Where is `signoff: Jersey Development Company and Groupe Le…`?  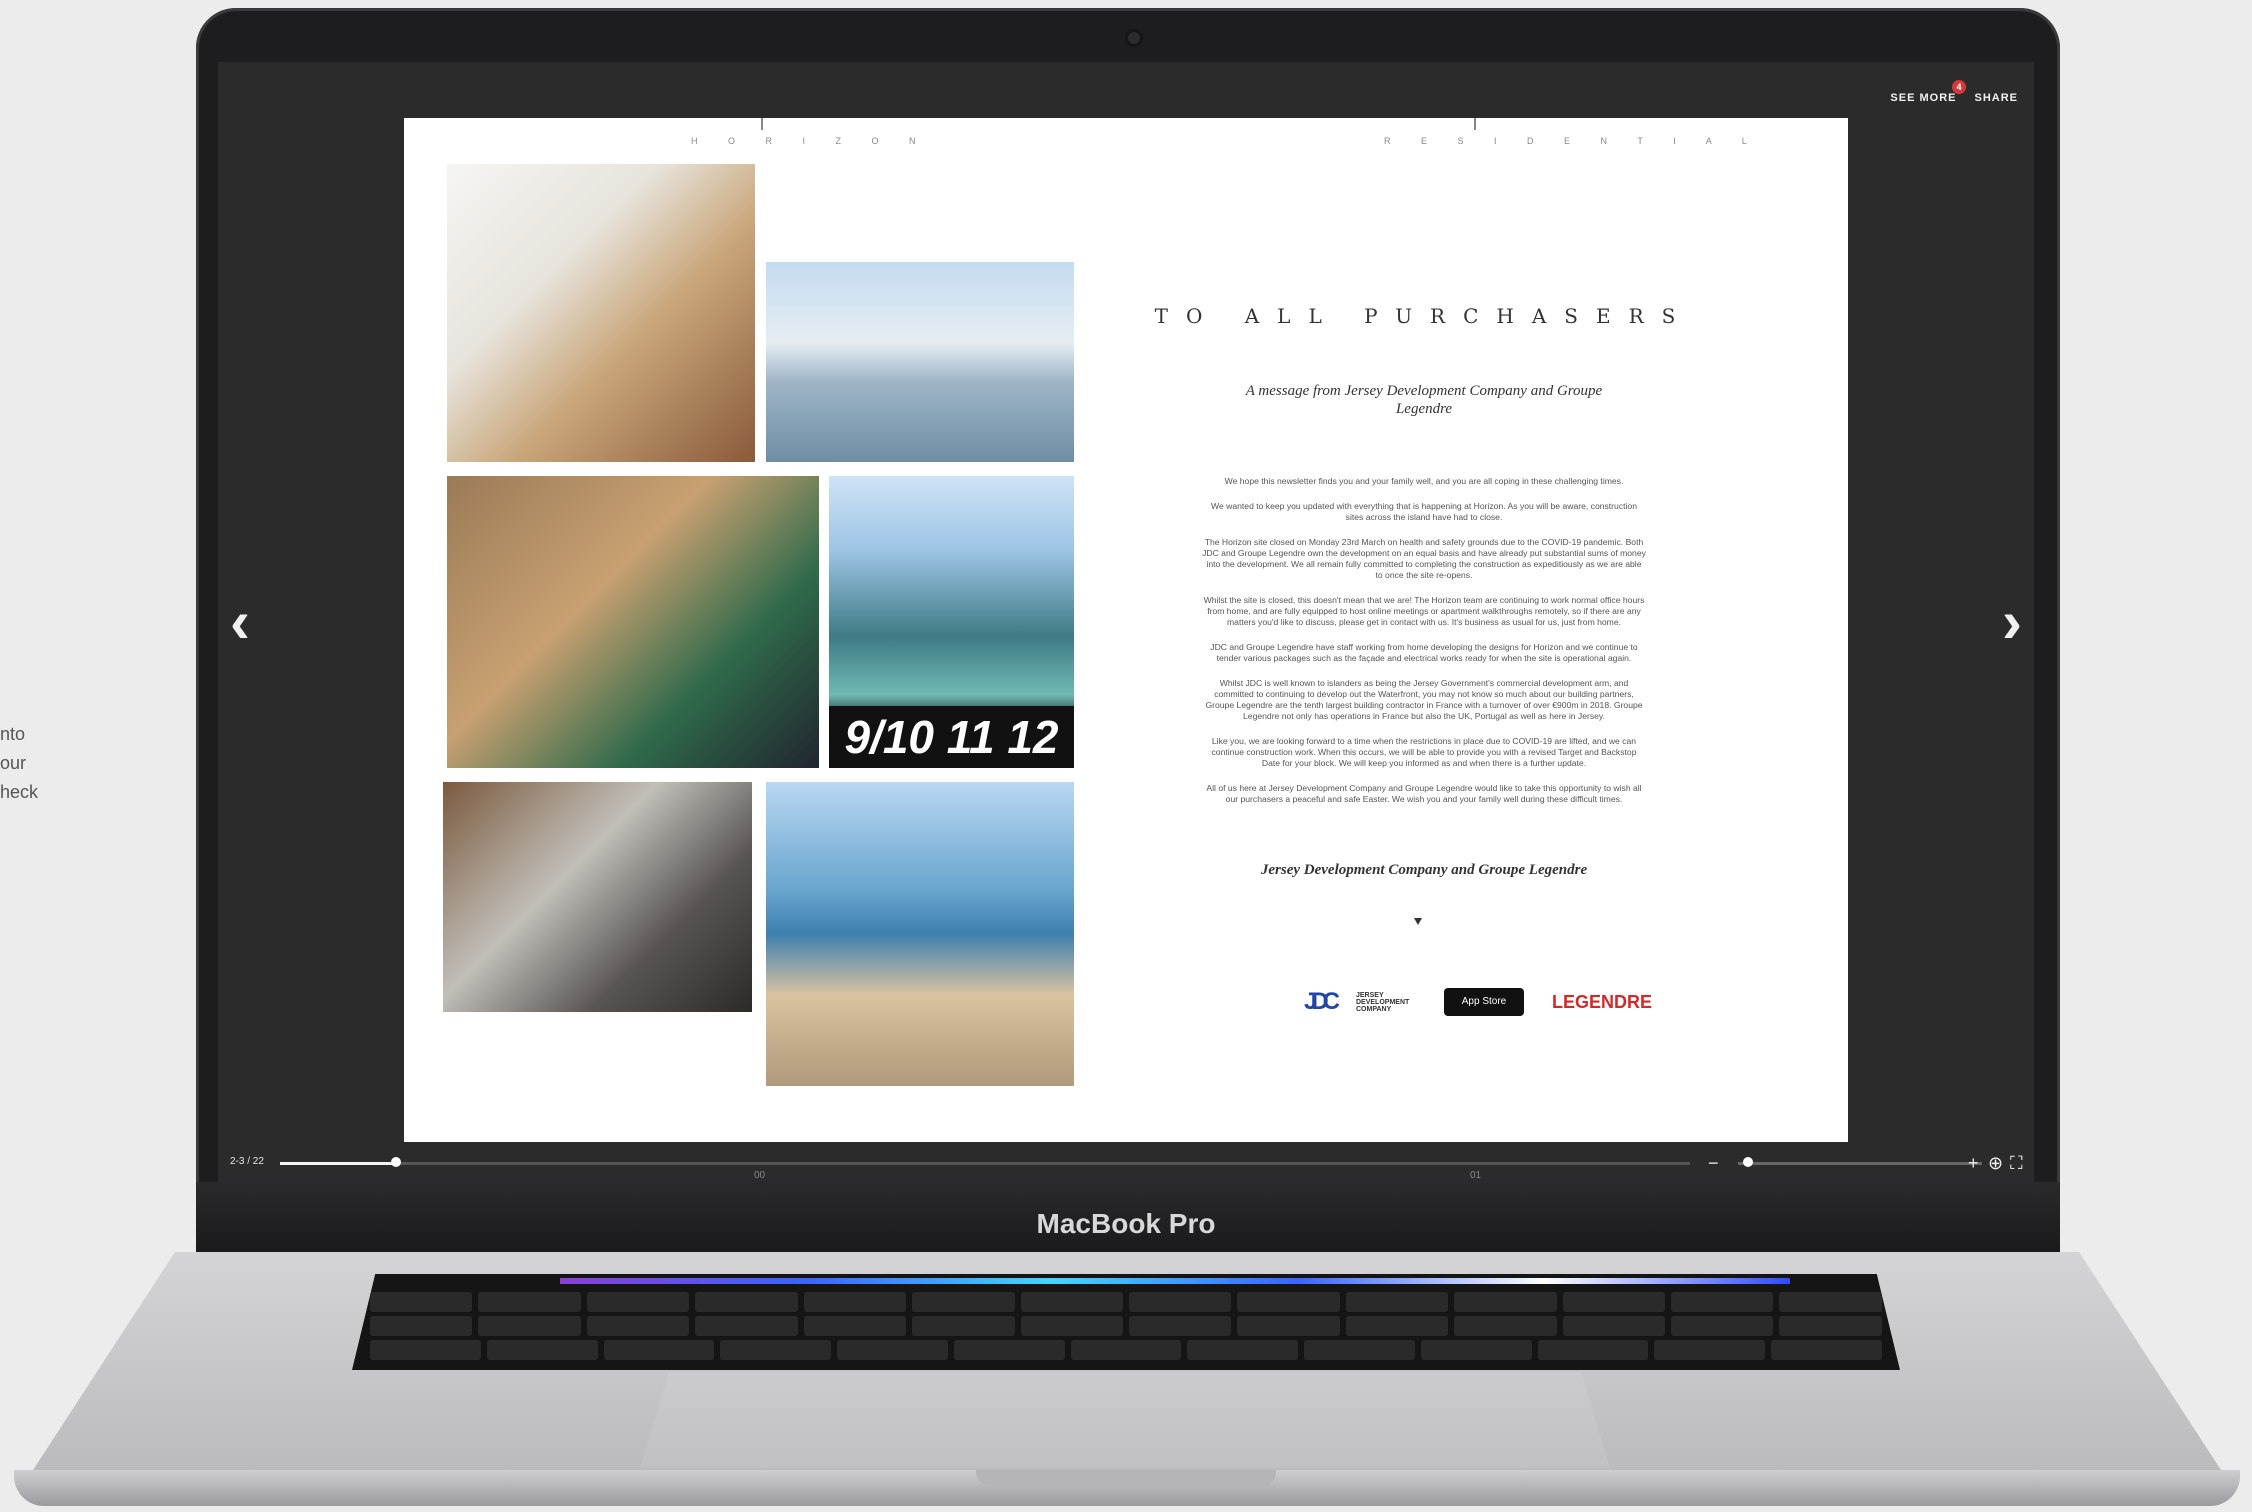 signoff: Jersey Development Company and Groupe Le… is located at coordinates (1424, 870).